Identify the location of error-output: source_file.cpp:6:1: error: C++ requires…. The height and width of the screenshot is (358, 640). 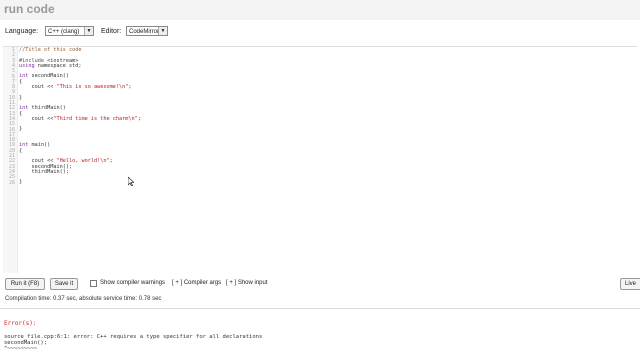
(133, 343).